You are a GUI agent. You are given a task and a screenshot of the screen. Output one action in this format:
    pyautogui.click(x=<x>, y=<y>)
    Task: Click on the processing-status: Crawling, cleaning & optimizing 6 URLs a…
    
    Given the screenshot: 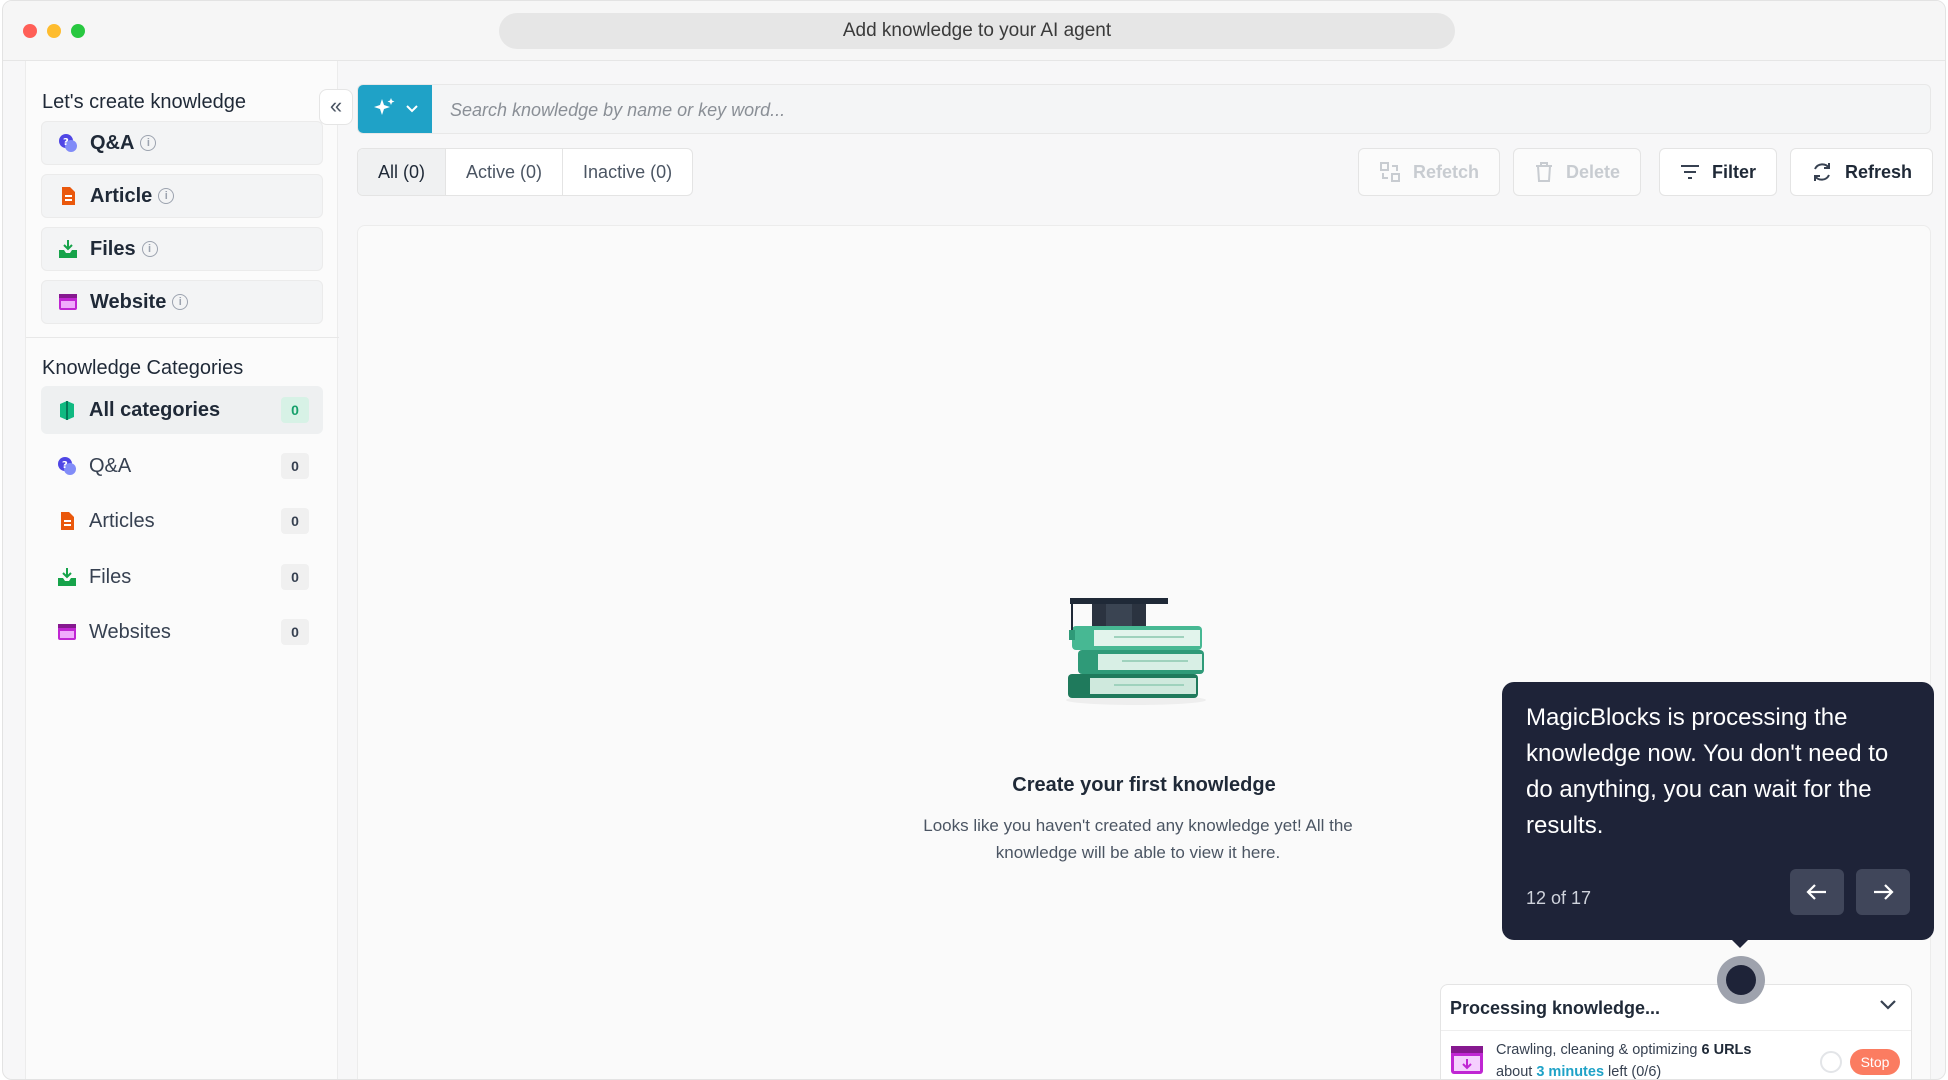 What is the action you would take?
    pyautogui.click(x=1624, y=1059)
    